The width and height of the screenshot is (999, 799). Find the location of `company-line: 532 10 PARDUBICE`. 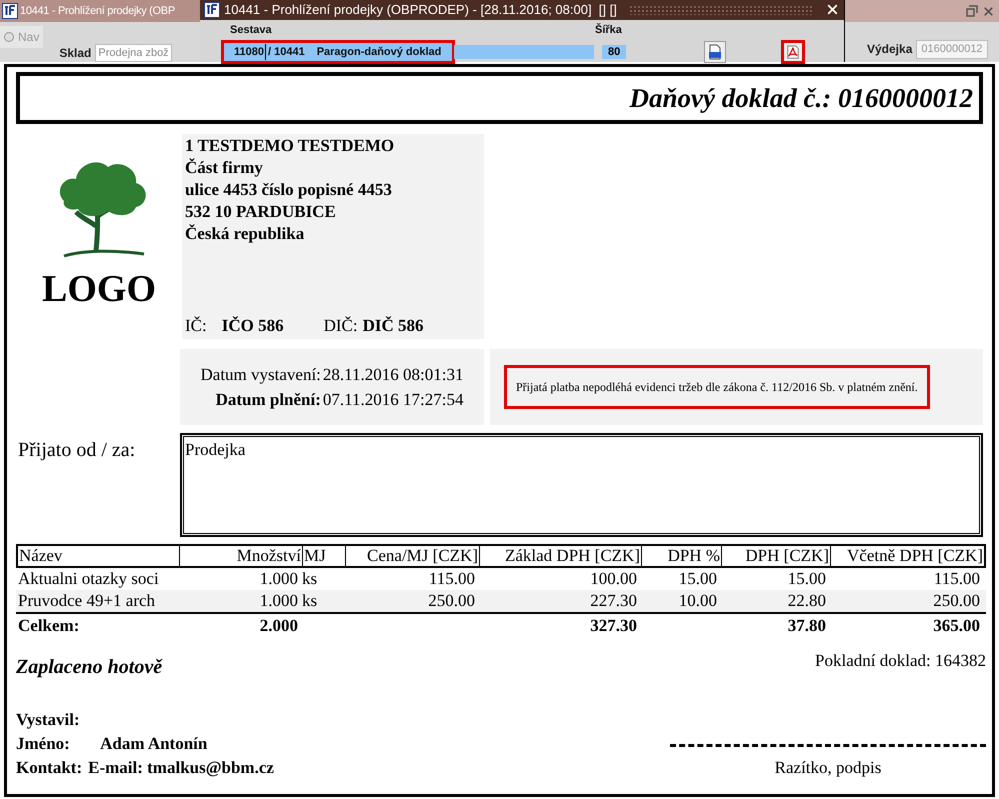

company-line: 532 10 PARDUBICE is located at coordinates (261, 212).